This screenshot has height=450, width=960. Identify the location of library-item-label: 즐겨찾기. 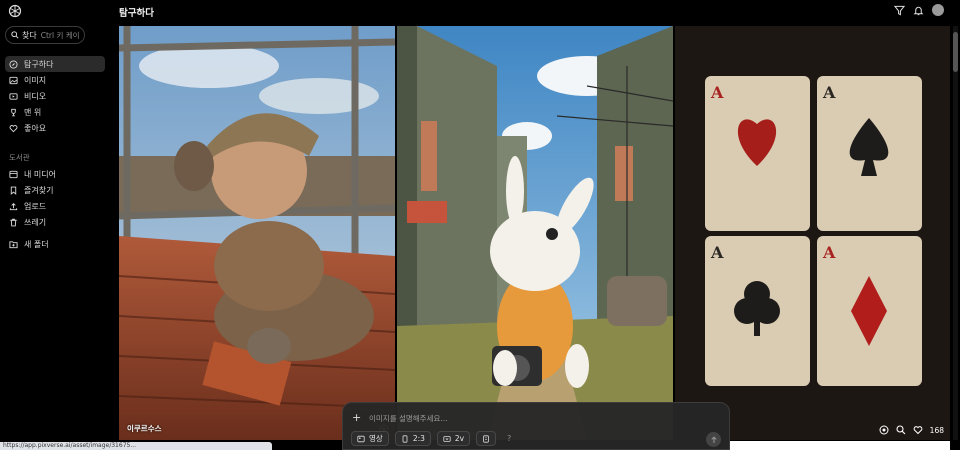
(39, 190).